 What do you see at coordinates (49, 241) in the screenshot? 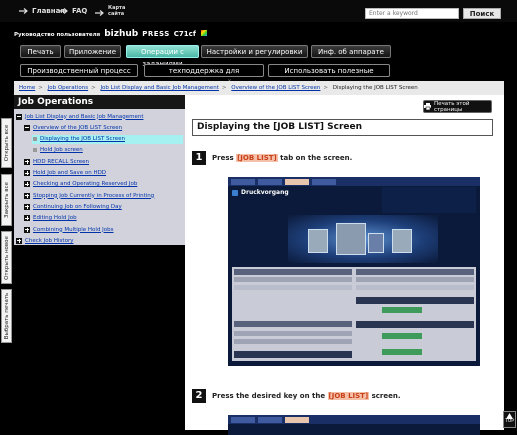
I see `tree-item-label: Check Job History` at bounding box center [49, 241].